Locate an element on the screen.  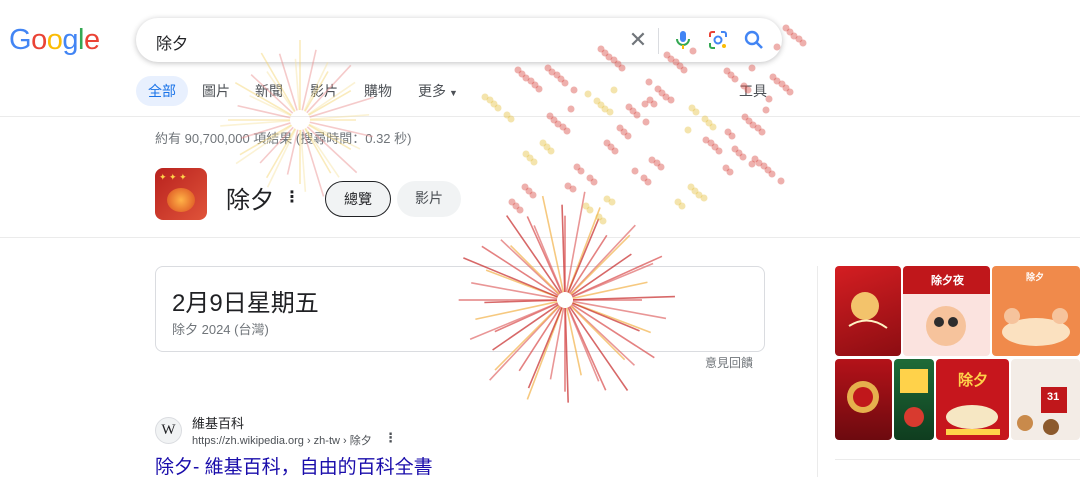
answer-card: 2月9日星期五 除夕 2024 (台灣) is located at coordinates (460, 309).